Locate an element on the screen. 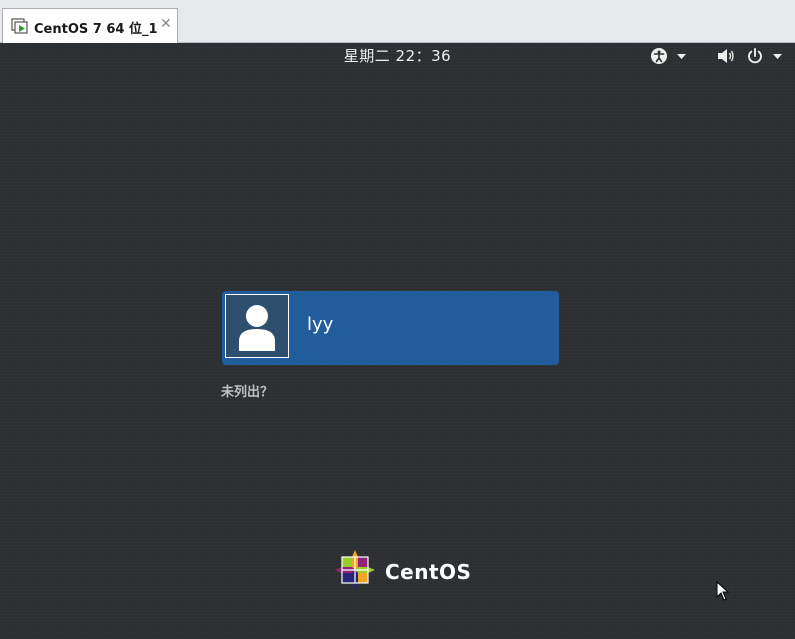 The width and height of the screenshot is (795, 639). centos-logo-icon is located at coordinates (355, 570).